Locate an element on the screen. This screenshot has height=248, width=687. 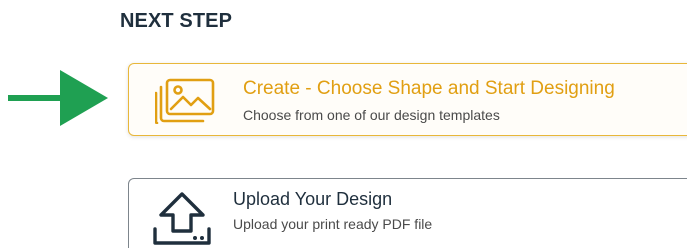
image-gallery-icon is located at coordinates (185, 101).